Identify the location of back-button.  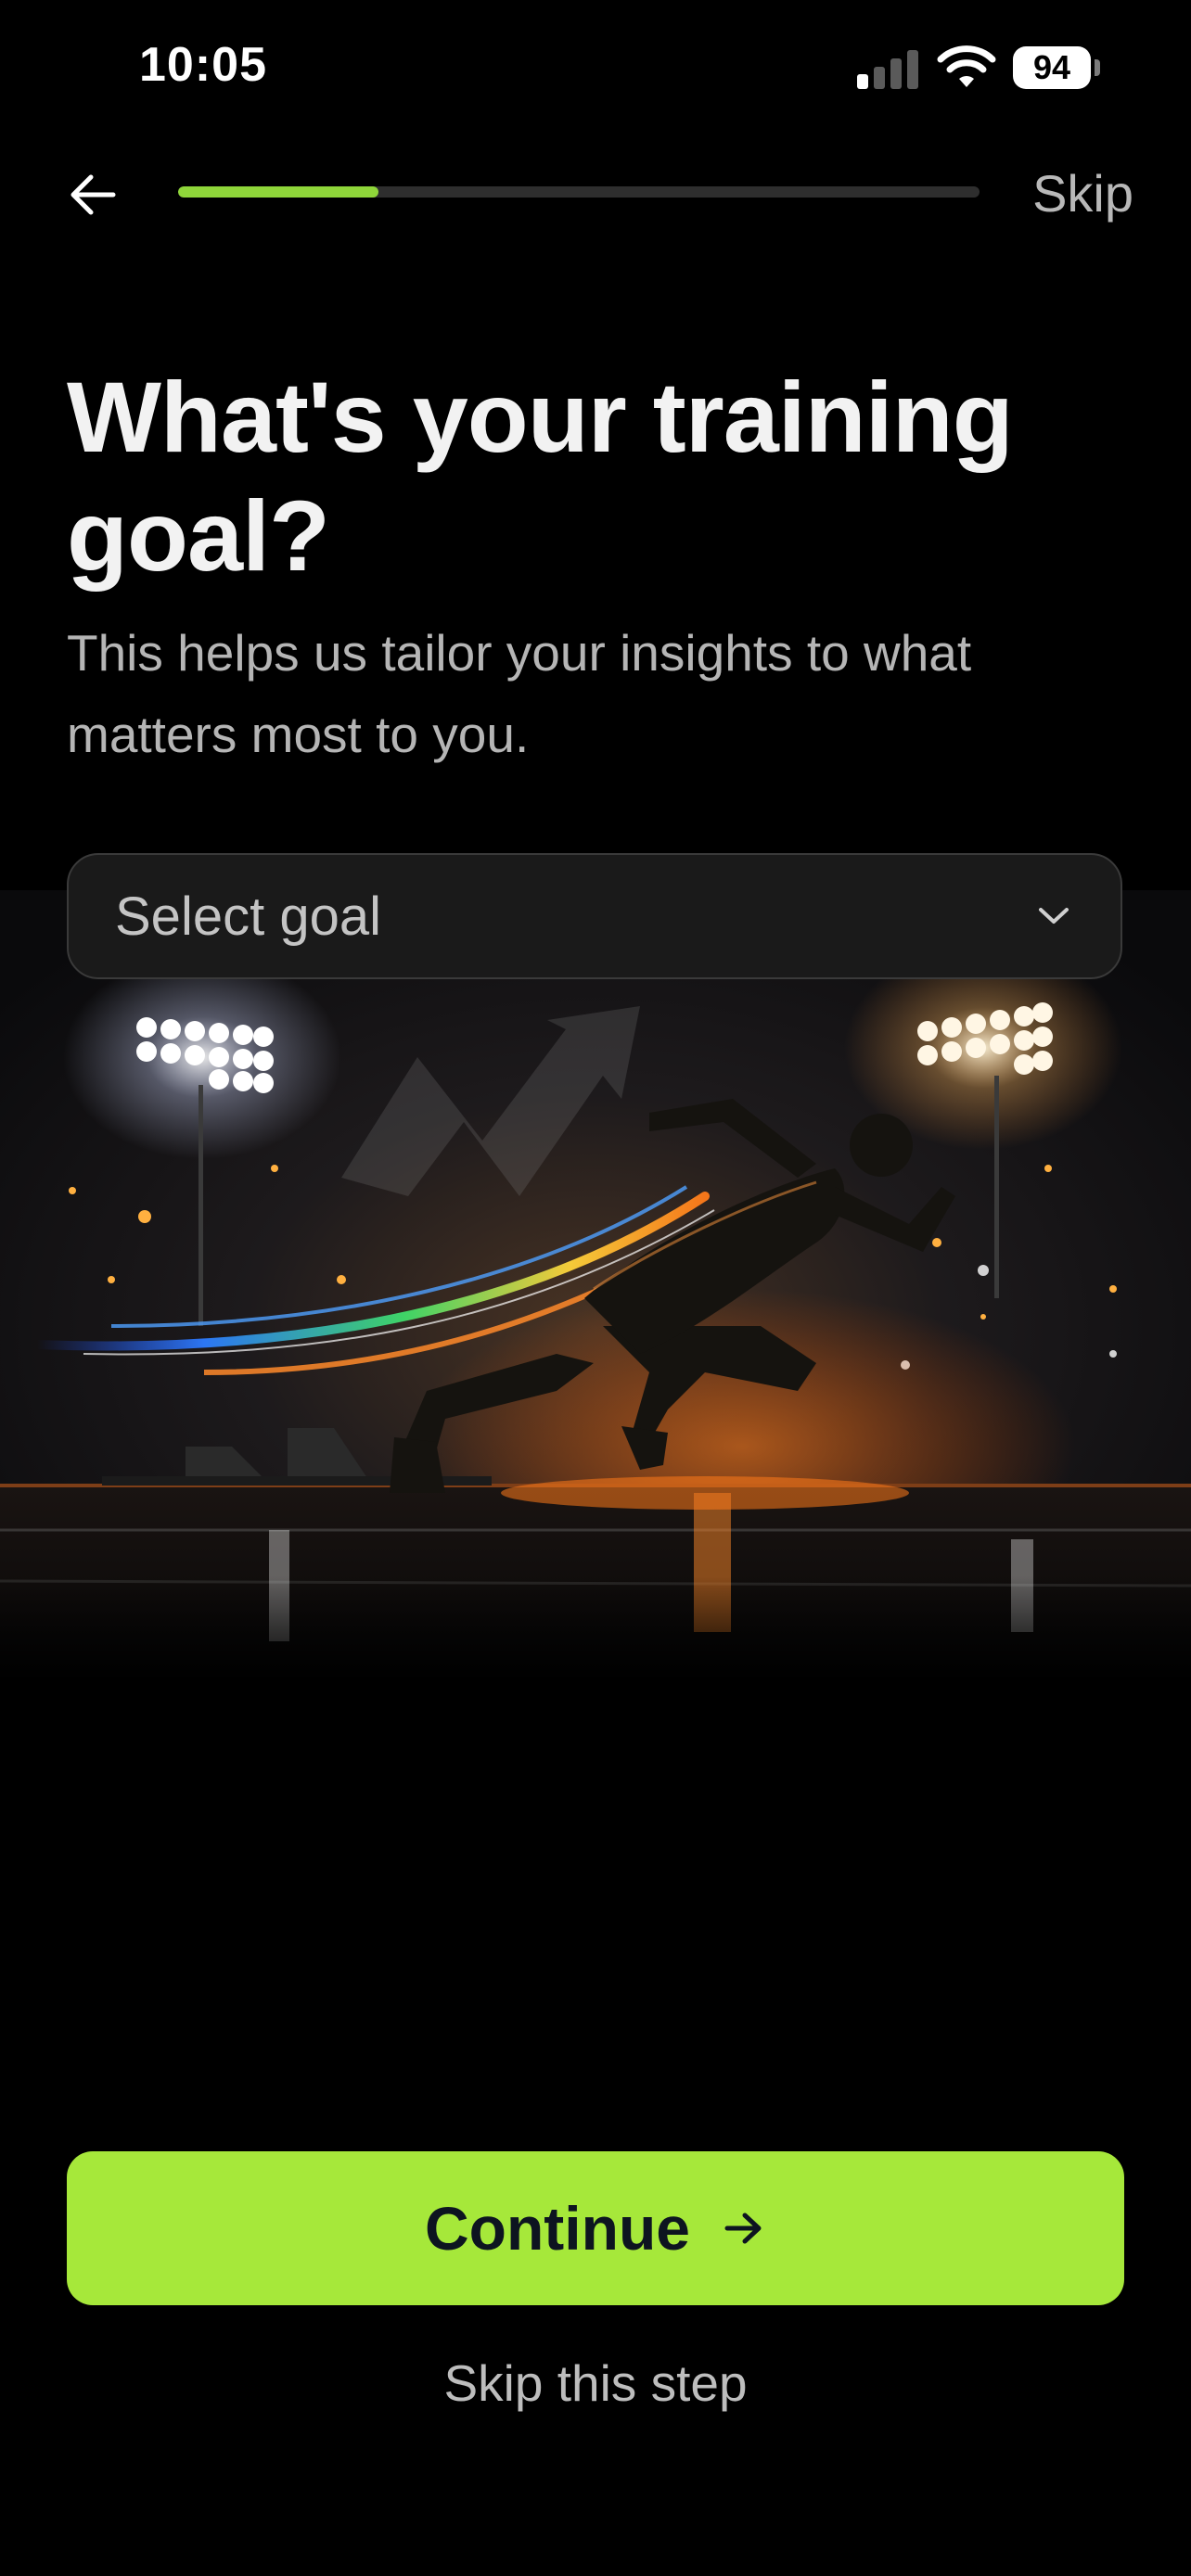
(93, 195).